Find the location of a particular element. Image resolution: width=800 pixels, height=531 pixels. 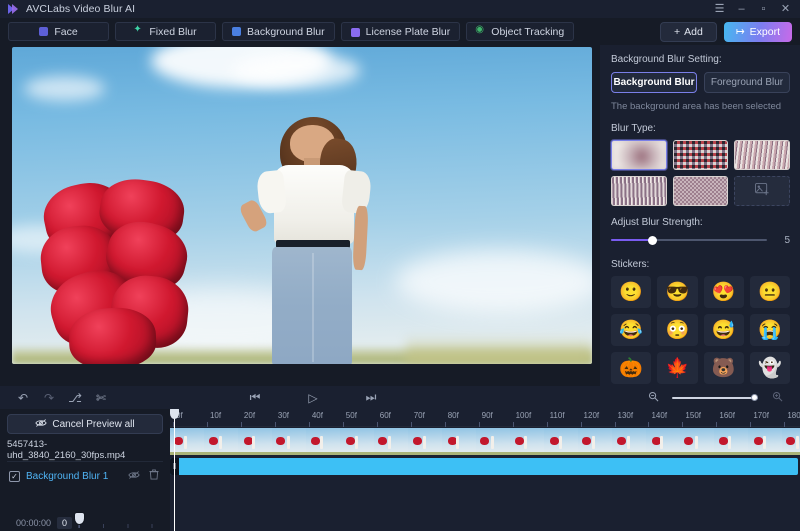

layer-name: Background Blur 1 is located at coordinates (73, 476).